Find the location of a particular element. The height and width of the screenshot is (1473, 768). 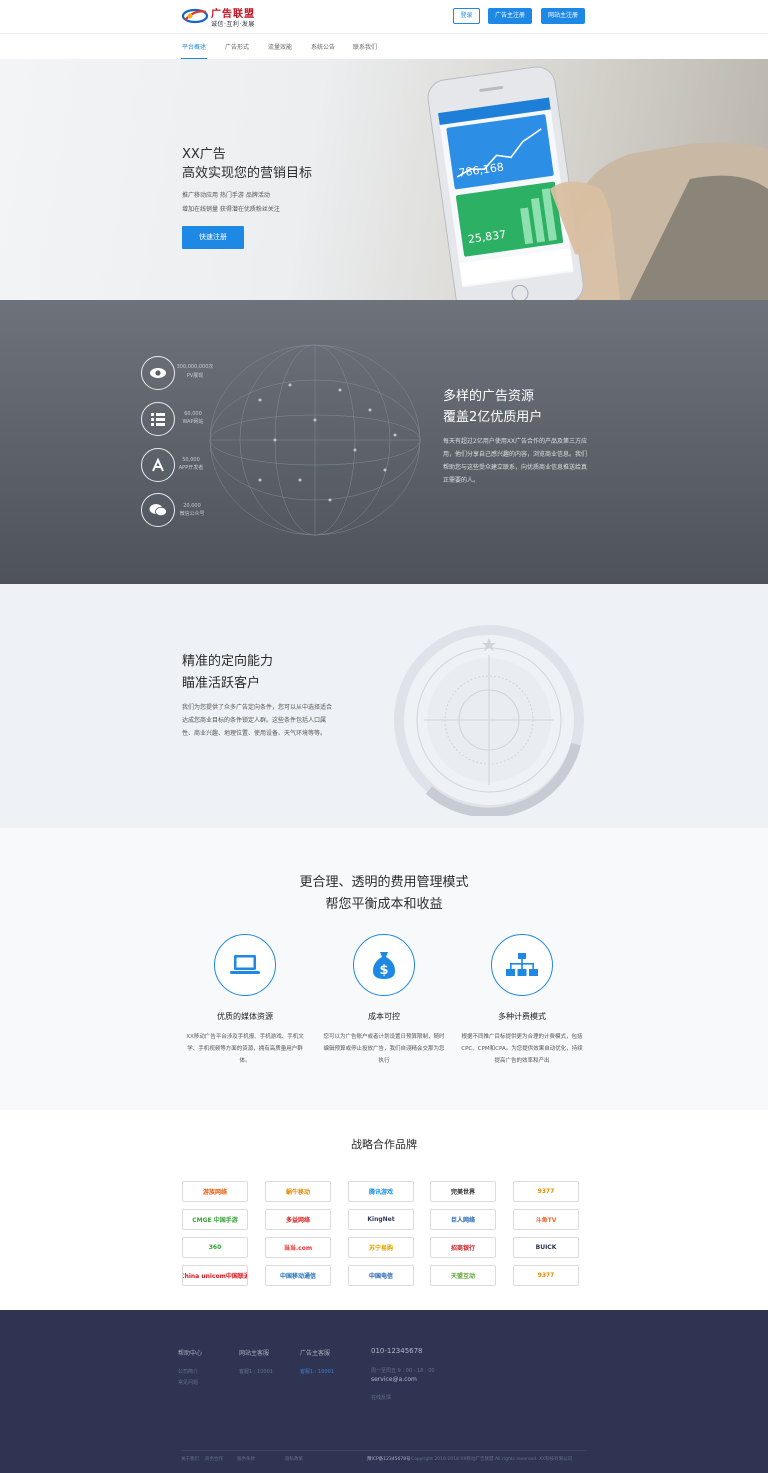

footer-help-title: 帮助中心 is located at coordinates (190, 1353).